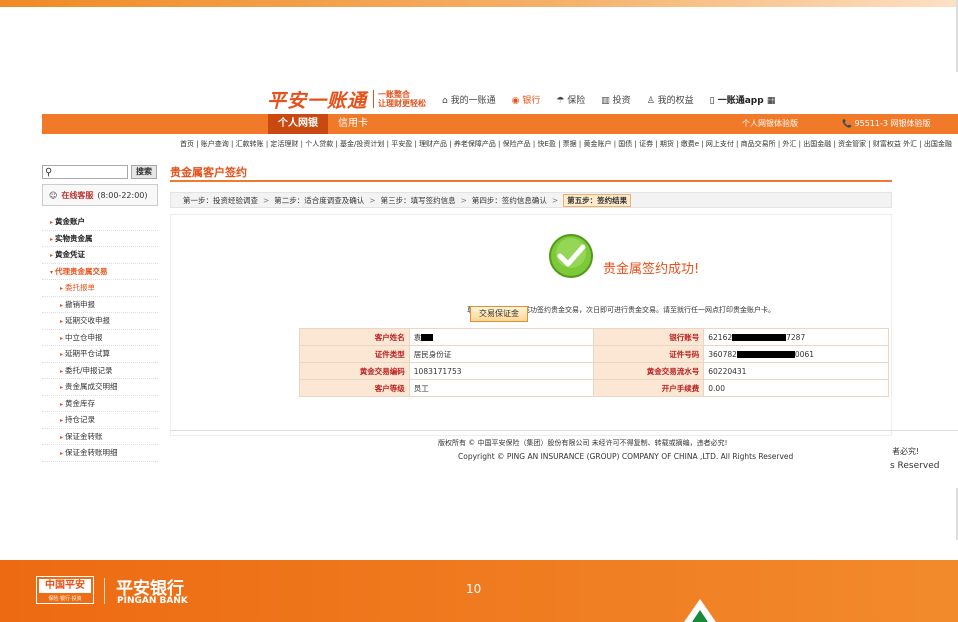  I want to click on sidebar-item-label: 延期交收申报, so click(88, 320).